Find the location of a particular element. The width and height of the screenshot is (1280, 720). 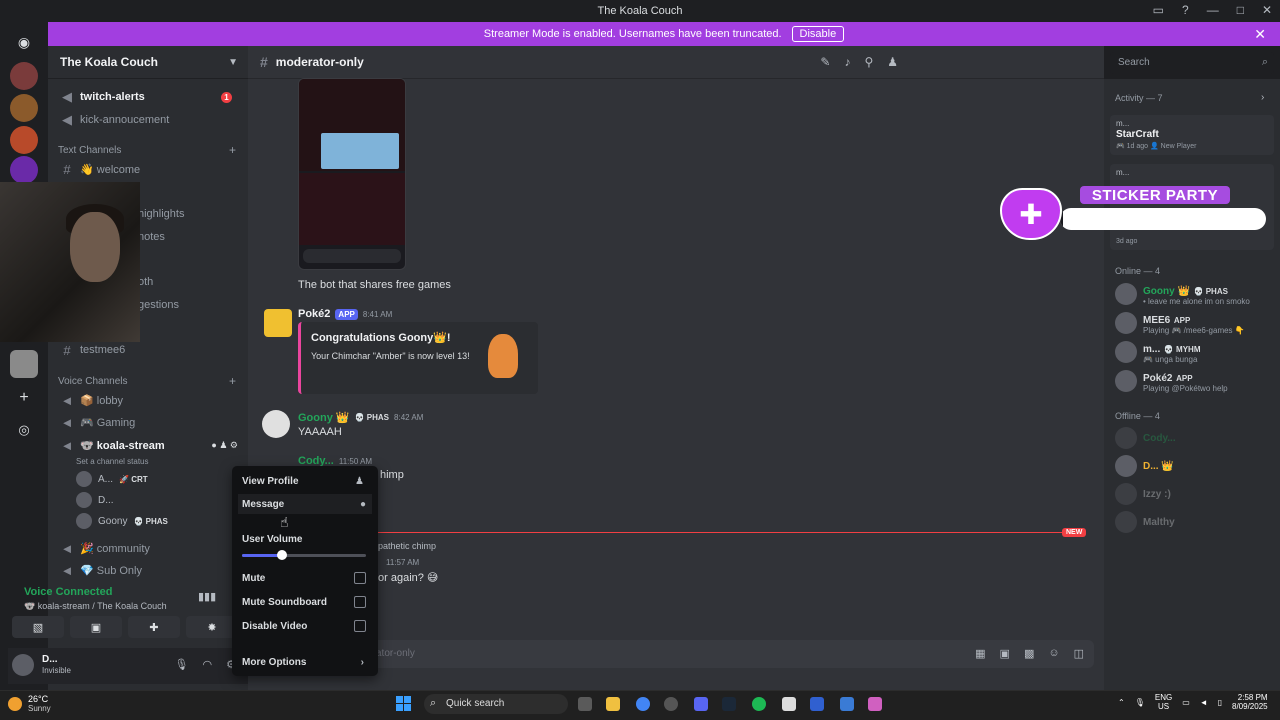

member-item: Poké2 APP Playing @Pokétwo help is located at coordinates (1171, 381).